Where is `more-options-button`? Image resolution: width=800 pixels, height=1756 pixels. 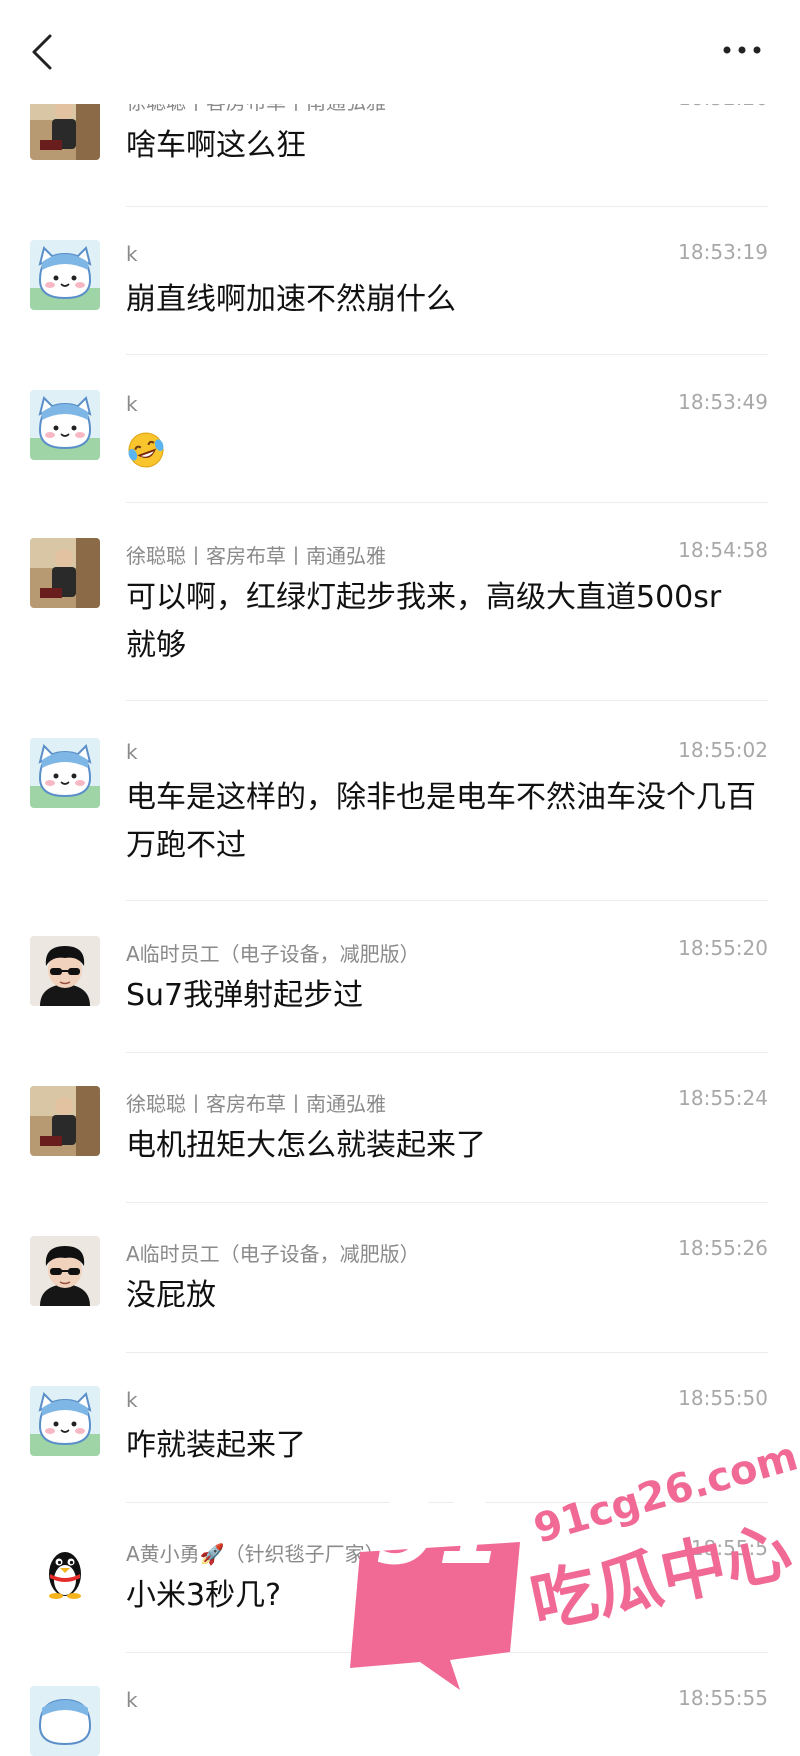 more-options-button is located at coordinates (742, 50).